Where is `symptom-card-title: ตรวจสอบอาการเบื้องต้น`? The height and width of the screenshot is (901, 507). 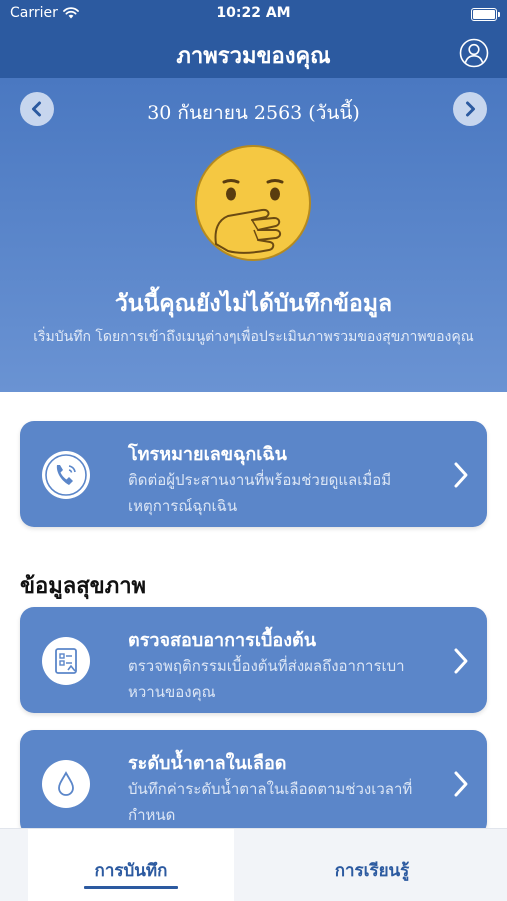 symptom-card-title: ตรวจสอบอาการเบื้องต้น is located at coordinates (222, 640).